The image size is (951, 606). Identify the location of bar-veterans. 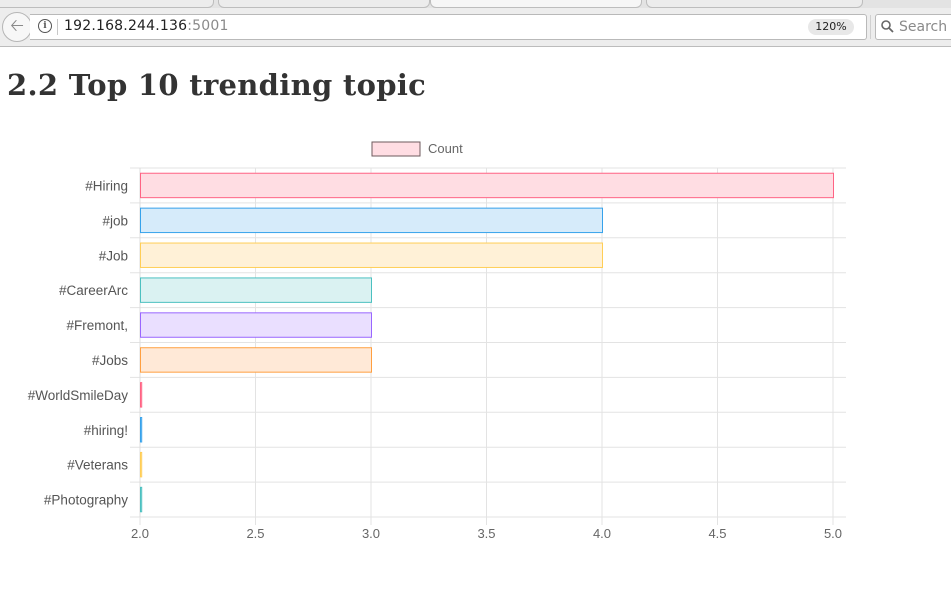
(141, 464).